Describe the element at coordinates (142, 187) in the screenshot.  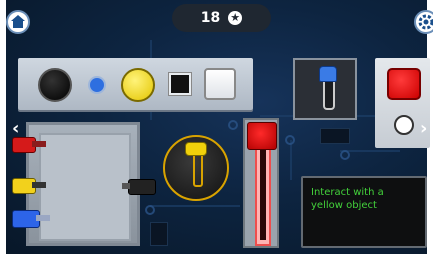
I see `black-plug-body` at that location.